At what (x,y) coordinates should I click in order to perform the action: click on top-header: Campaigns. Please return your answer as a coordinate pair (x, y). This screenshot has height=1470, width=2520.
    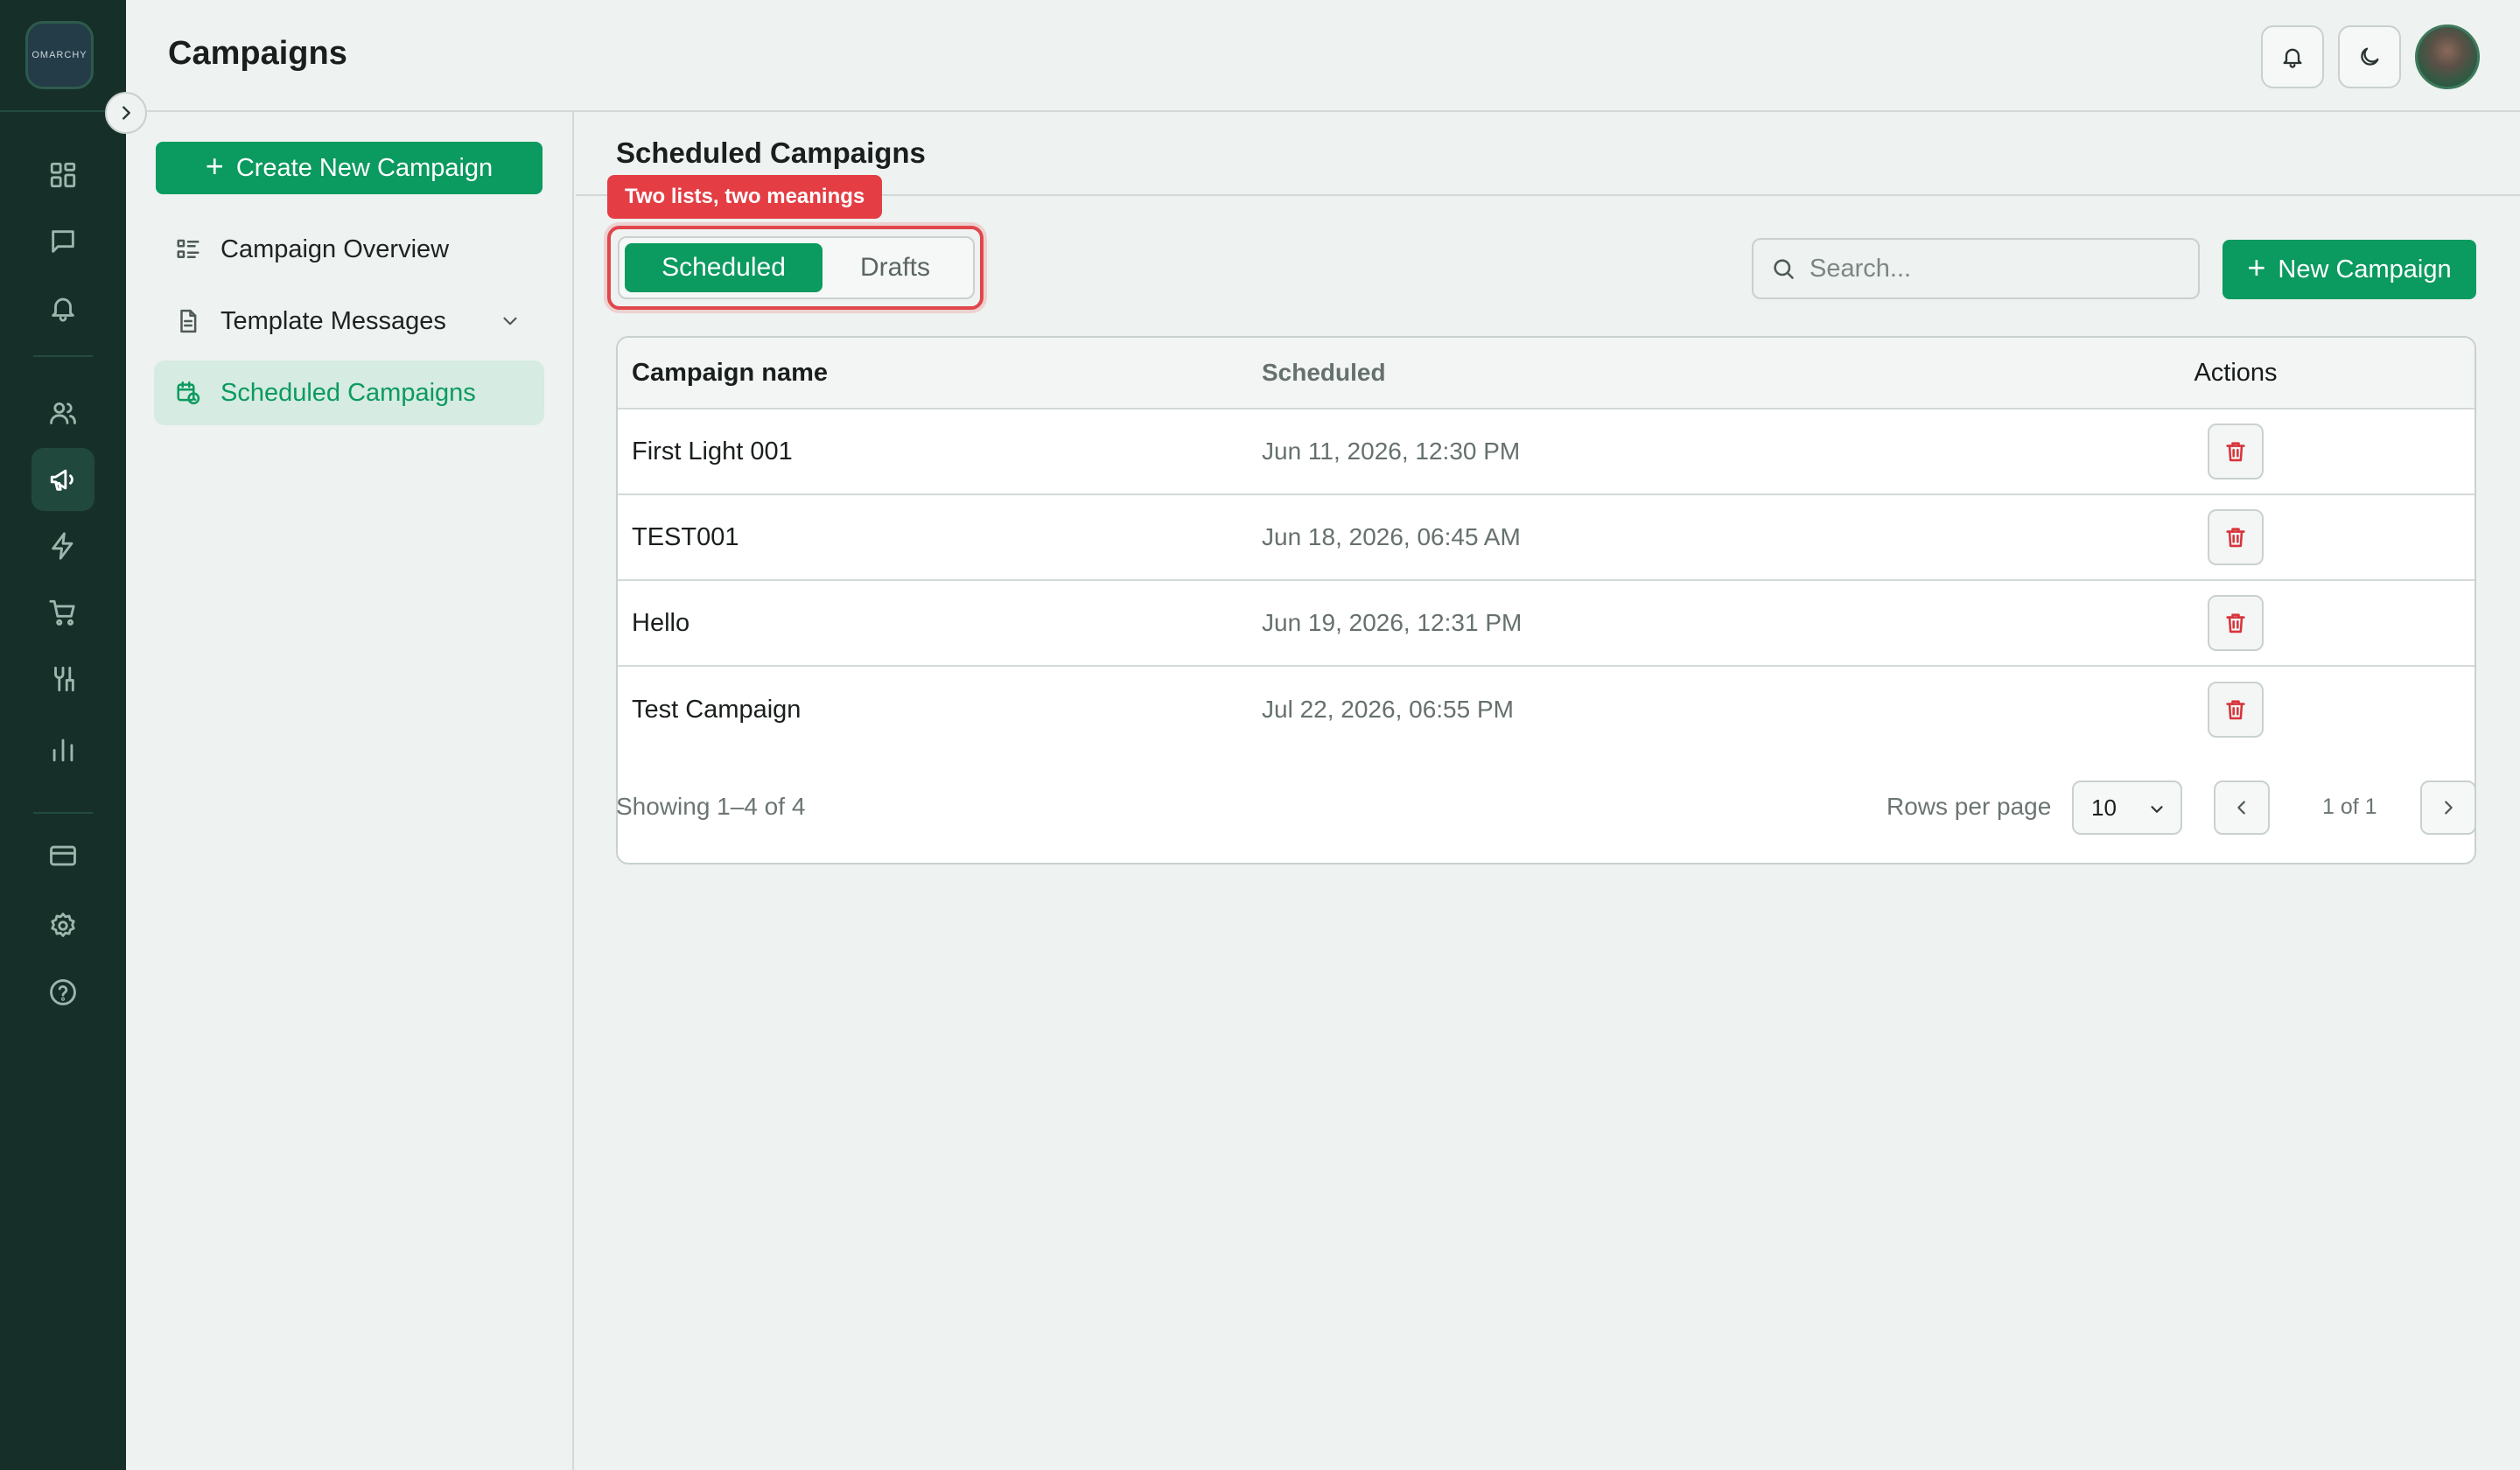
    Looking at the image, I should click on (1323, 56).